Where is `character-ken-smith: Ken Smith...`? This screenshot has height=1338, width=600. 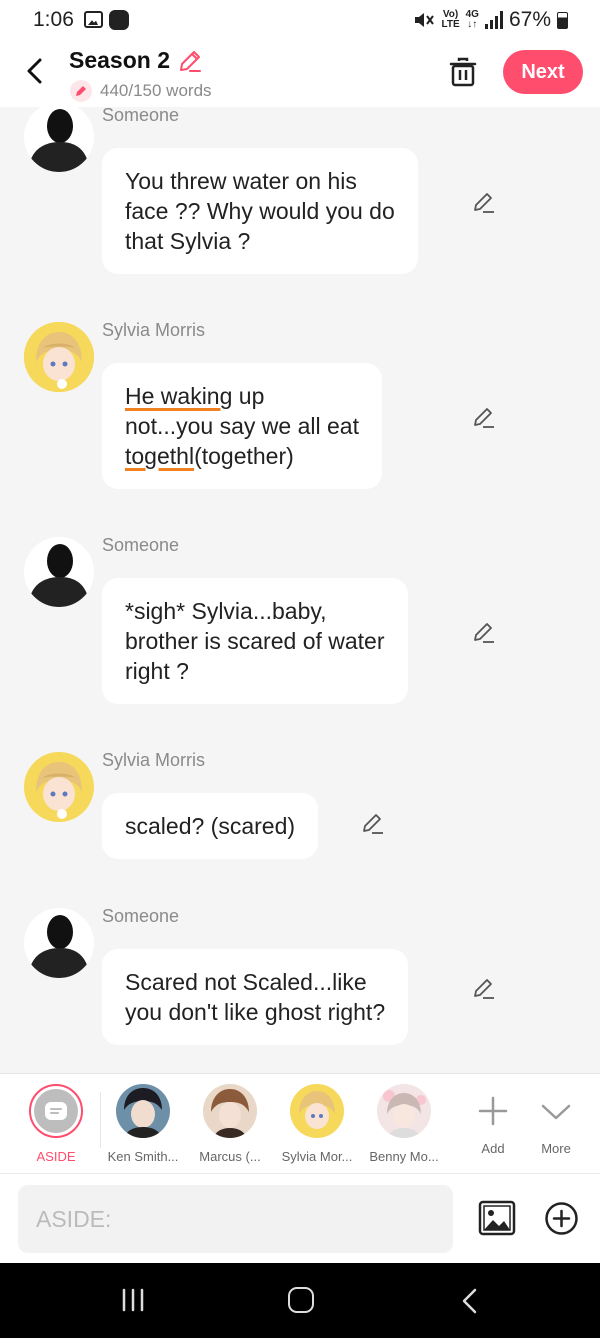
character-ken-smith: Ken Smith... is located at coordinates (143, 1124).